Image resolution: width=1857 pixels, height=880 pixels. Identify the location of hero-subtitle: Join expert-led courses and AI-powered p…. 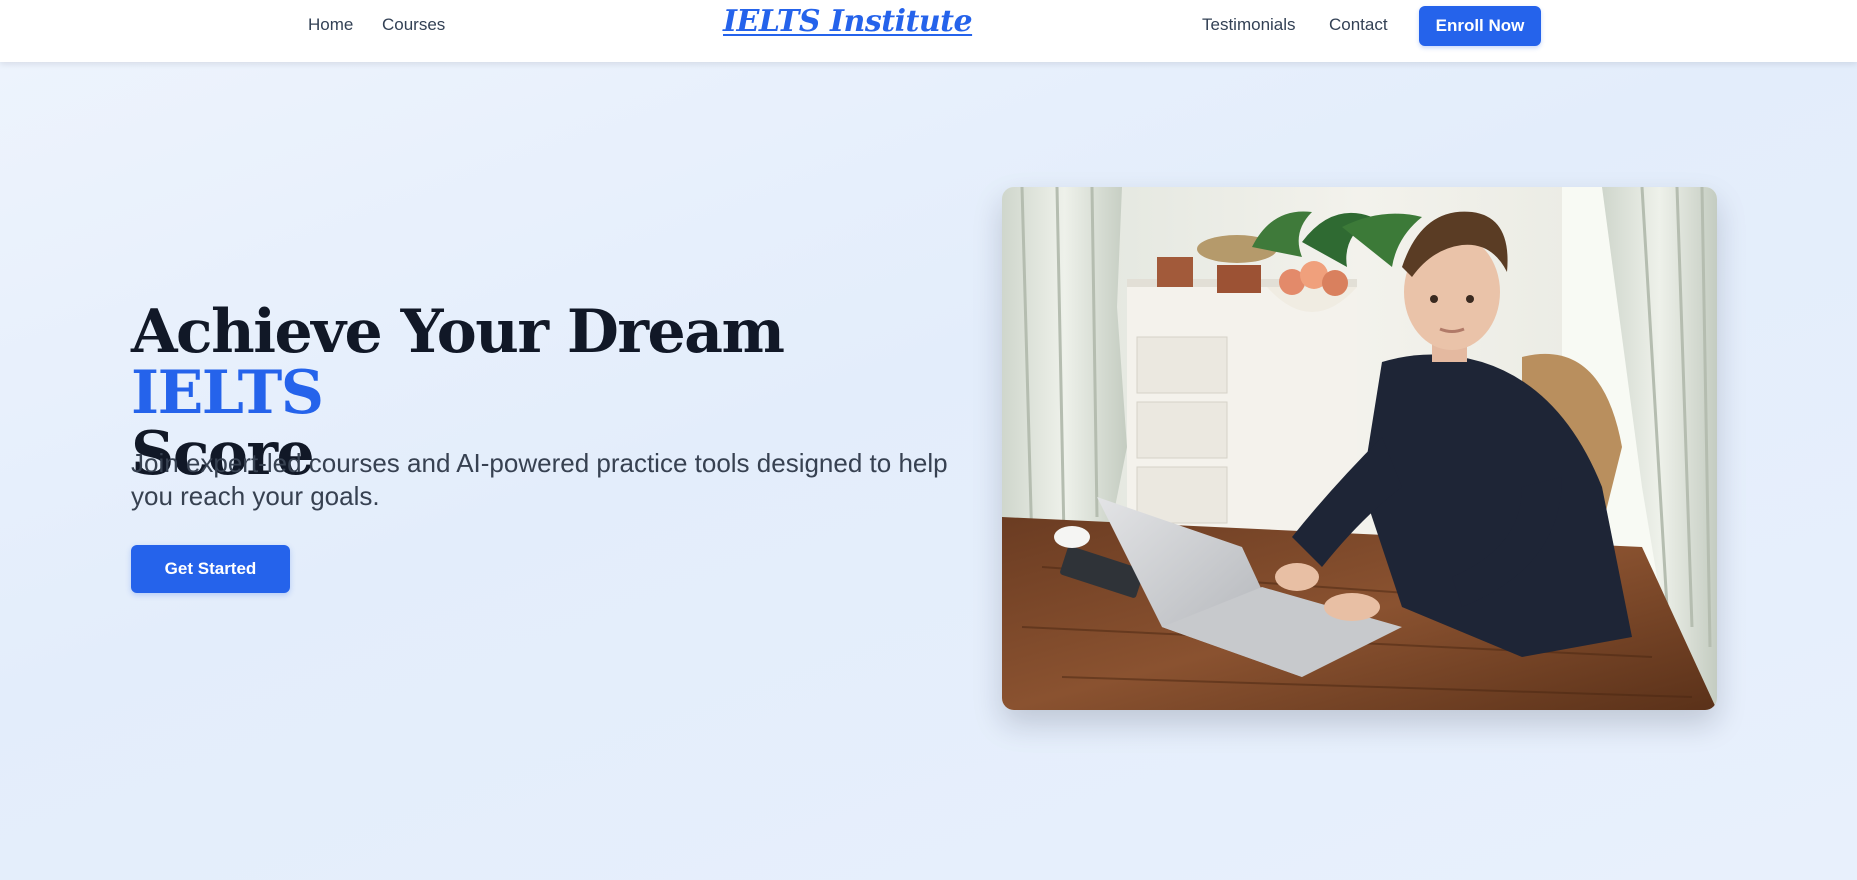
(539, 479).